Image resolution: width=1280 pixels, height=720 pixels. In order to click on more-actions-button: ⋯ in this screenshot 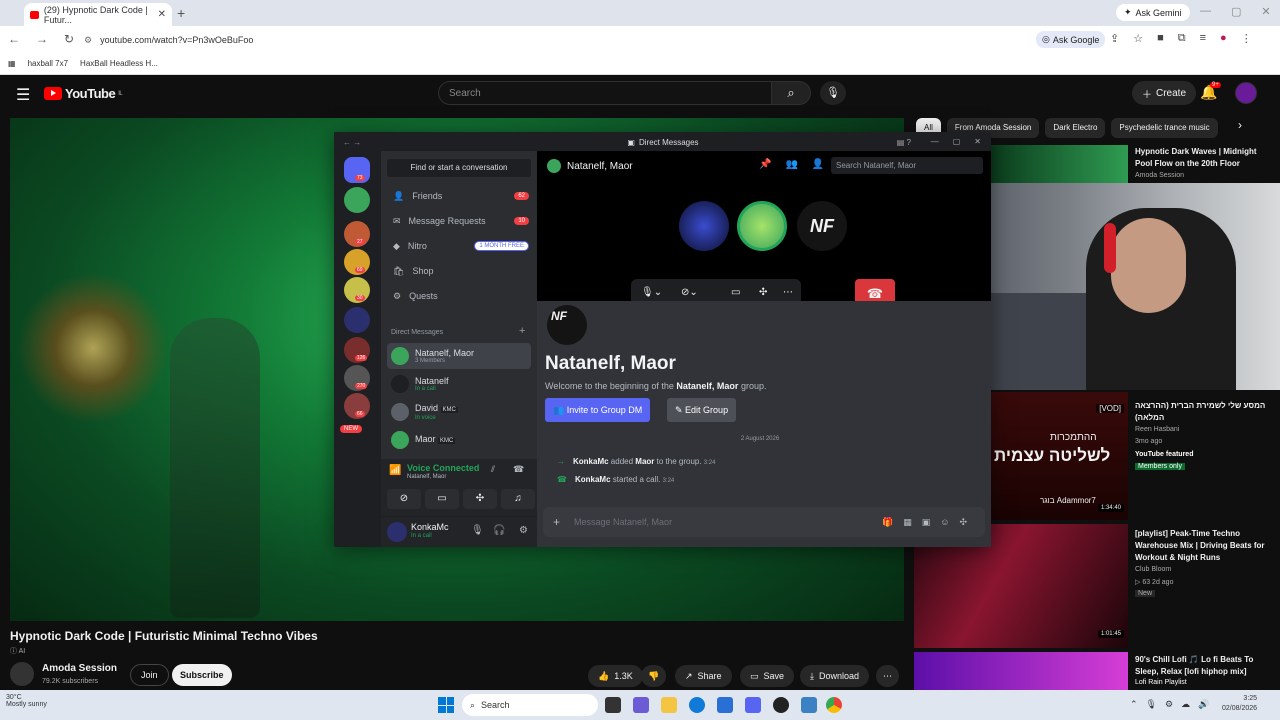, I will do `click(887, 676)`.